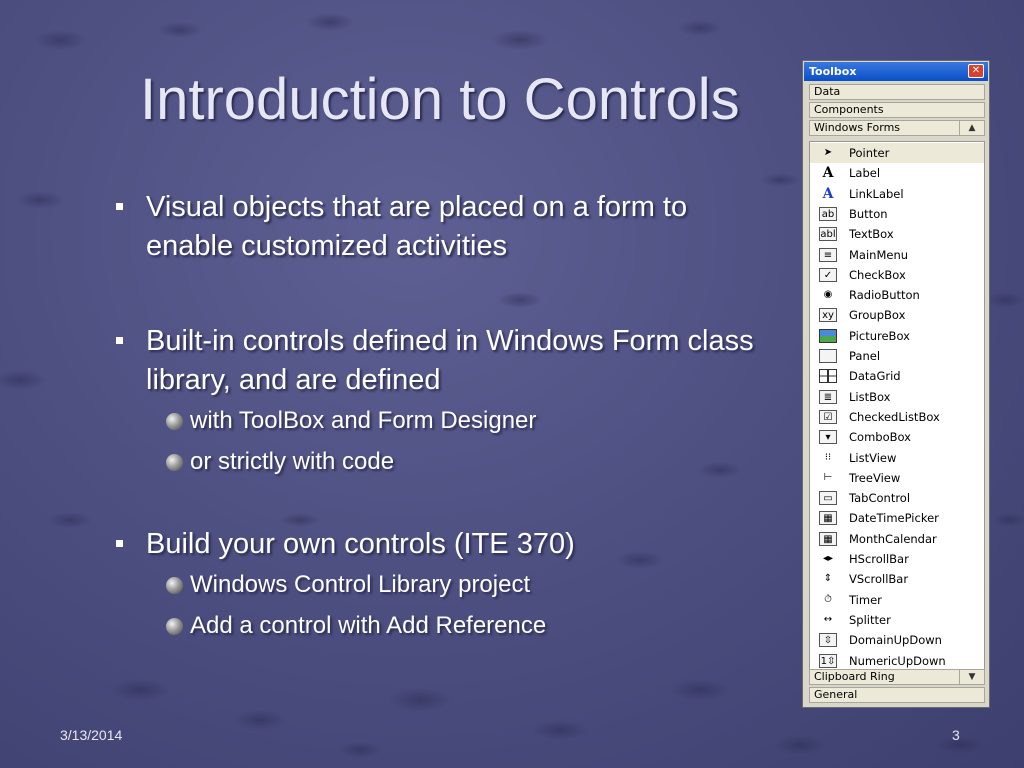 The image size is (1024, 768). Describe the element at coordinates (879, 335) in the screenshot. I see `toolbox-item-label: PictureBox` at that location.